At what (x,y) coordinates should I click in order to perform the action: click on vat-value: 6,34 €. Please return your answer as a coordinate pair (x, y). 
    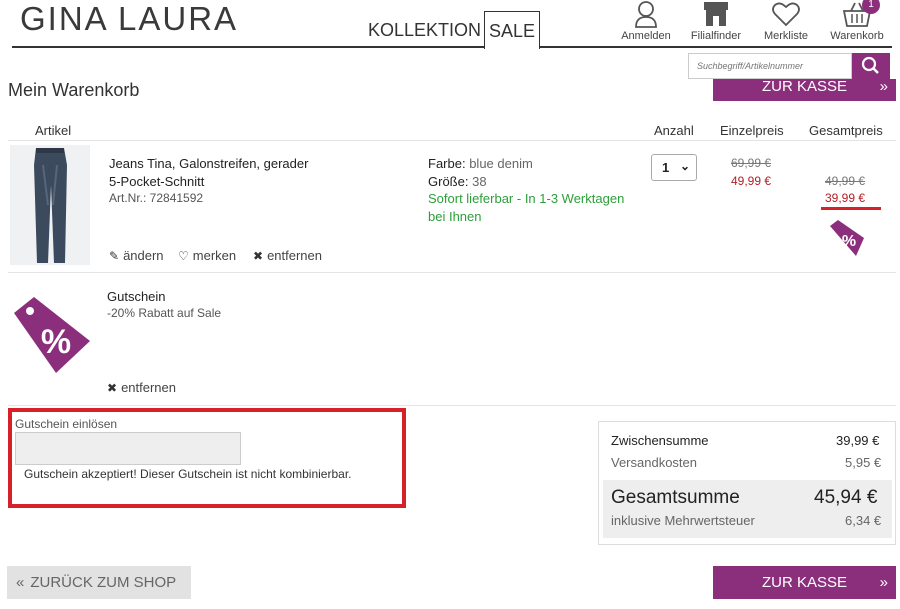
    Looking at the image, I should click on (863, 520).